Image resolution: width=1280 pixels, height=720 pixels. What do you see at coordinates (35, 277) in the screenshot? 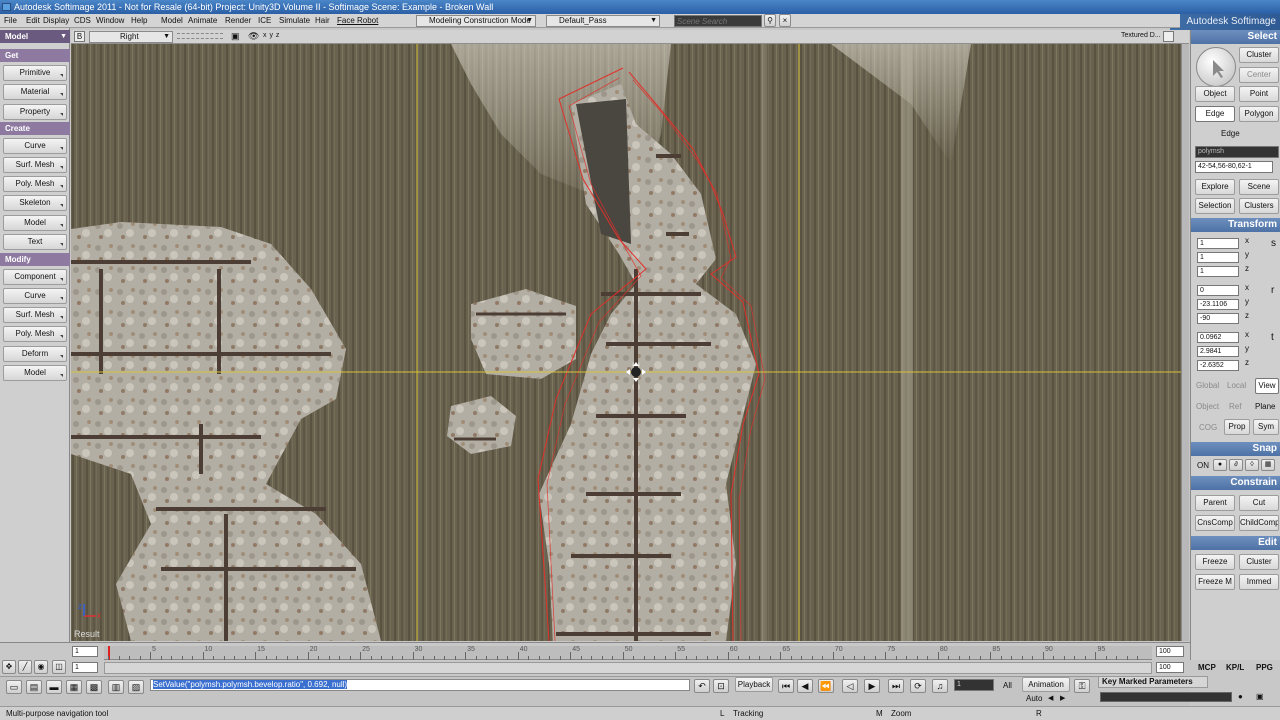
I see `modify-component-button: Component` at bounding box center [35, 277].